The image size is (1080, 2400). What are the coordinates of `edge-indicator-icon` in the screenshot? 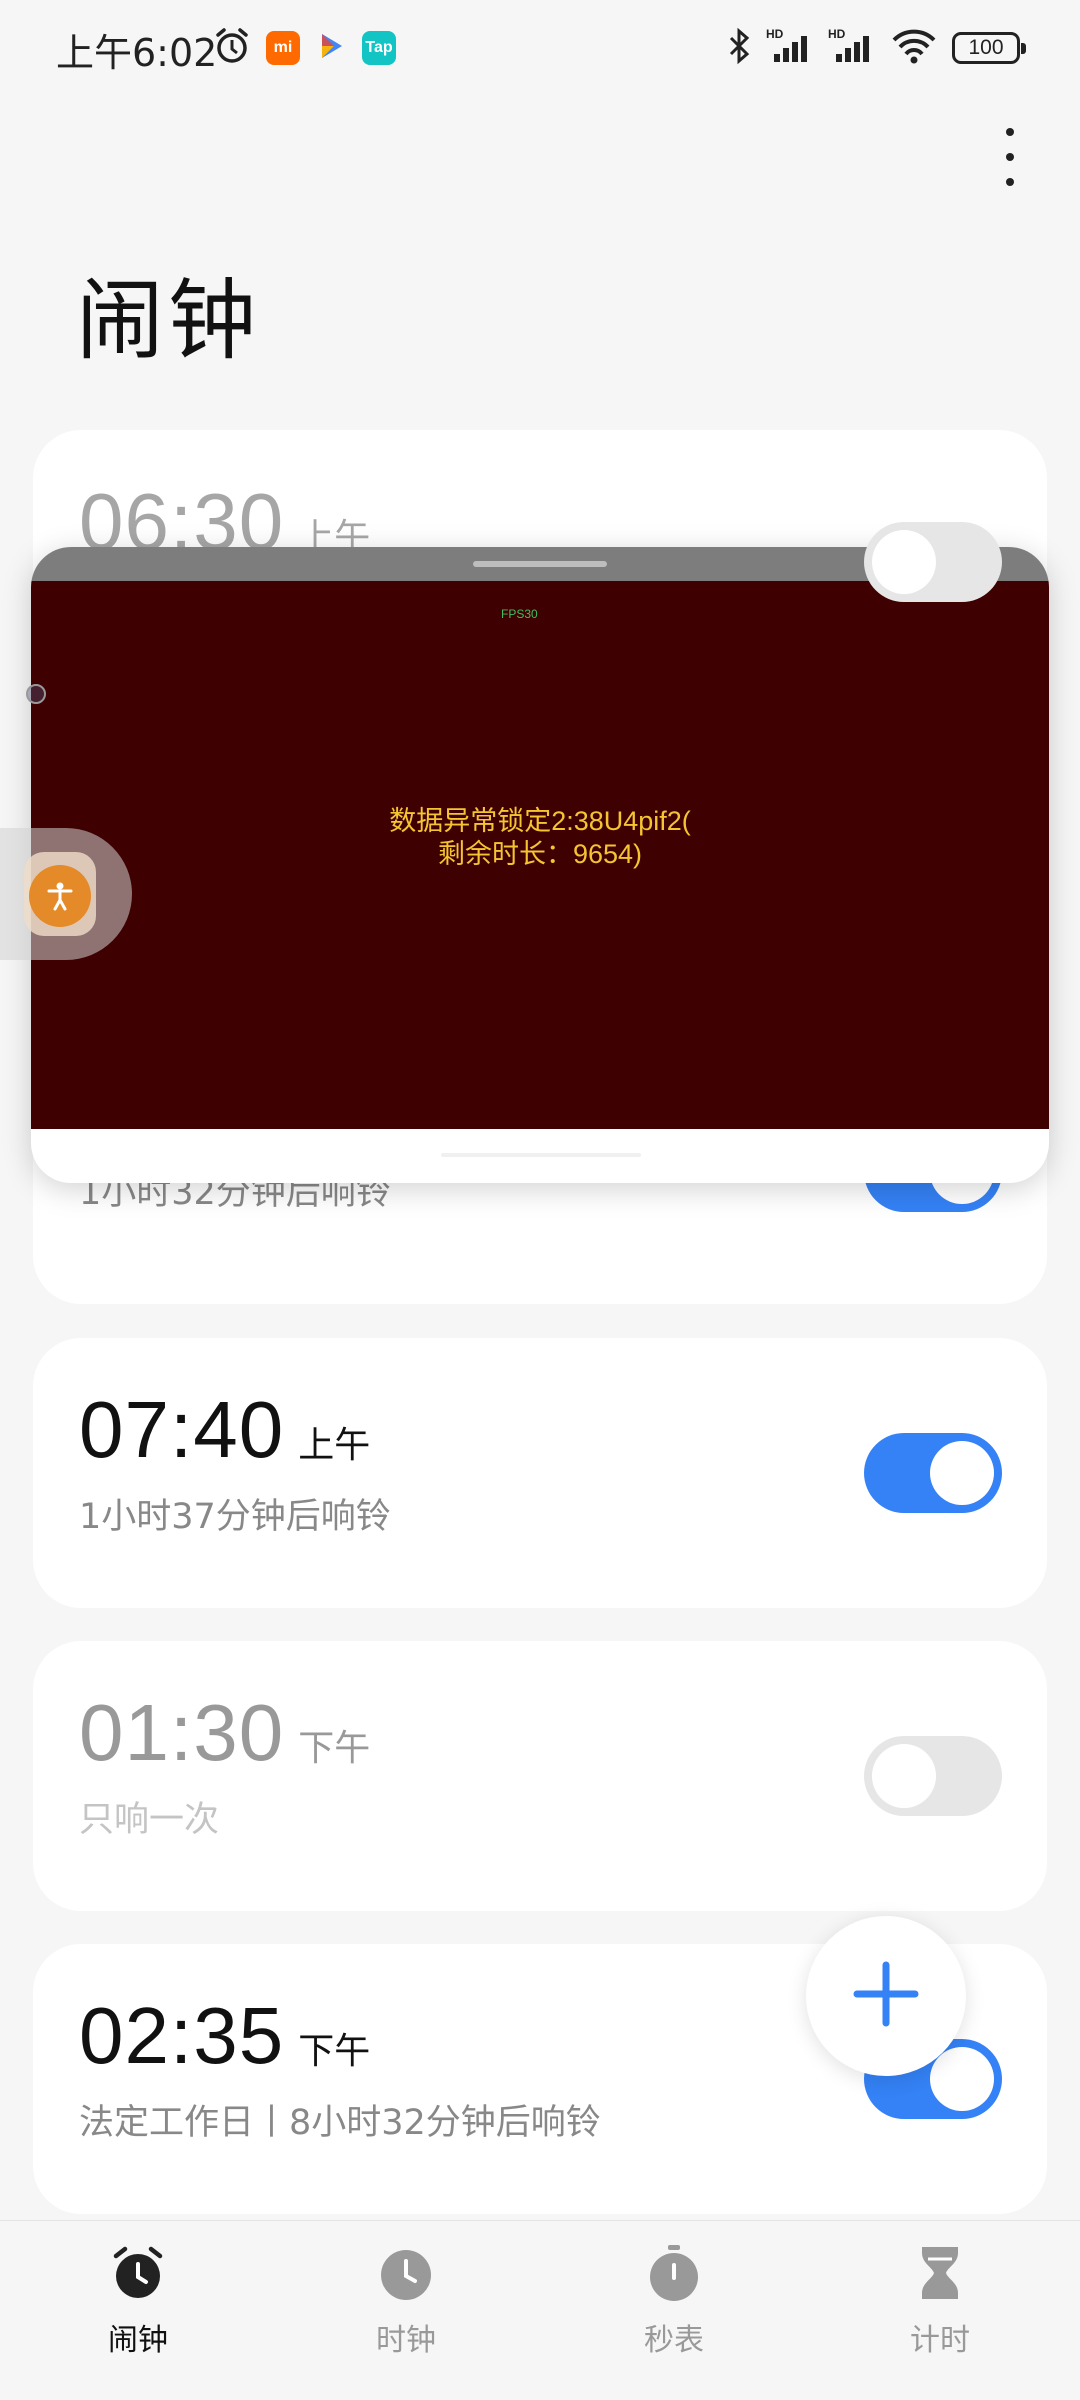 It's located at (36, 694).